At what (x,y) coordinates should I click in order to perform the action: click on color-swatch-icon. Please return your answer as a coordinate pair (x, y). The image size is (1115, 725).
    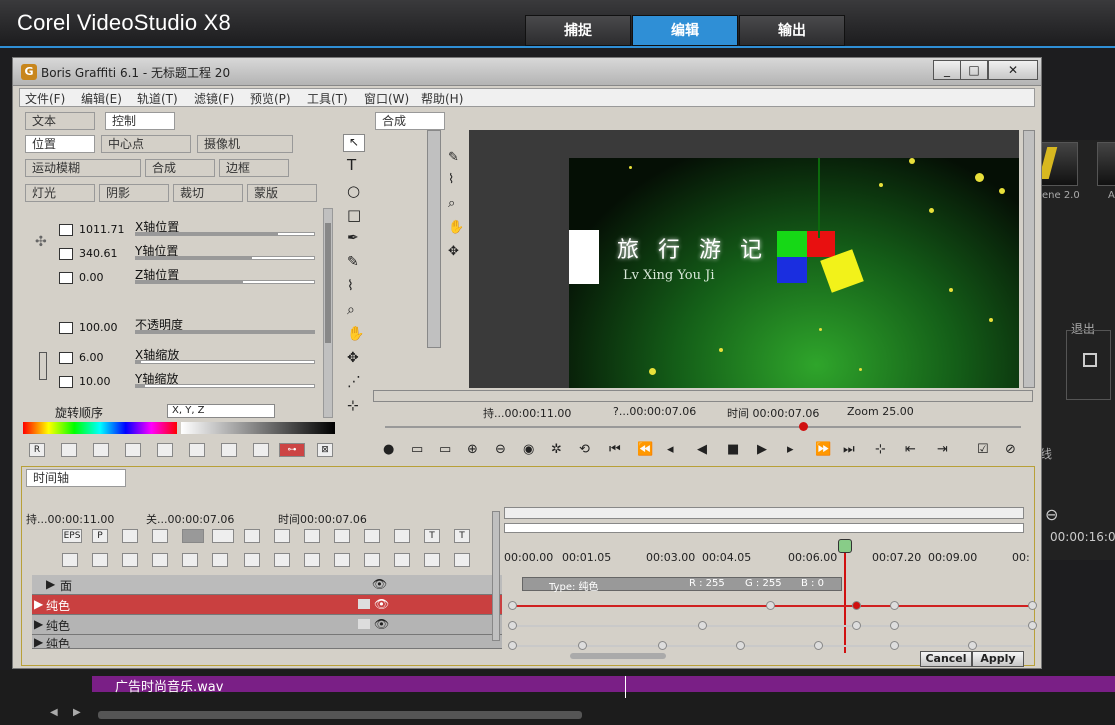
    Looking at the image, I should click on (364, 624).